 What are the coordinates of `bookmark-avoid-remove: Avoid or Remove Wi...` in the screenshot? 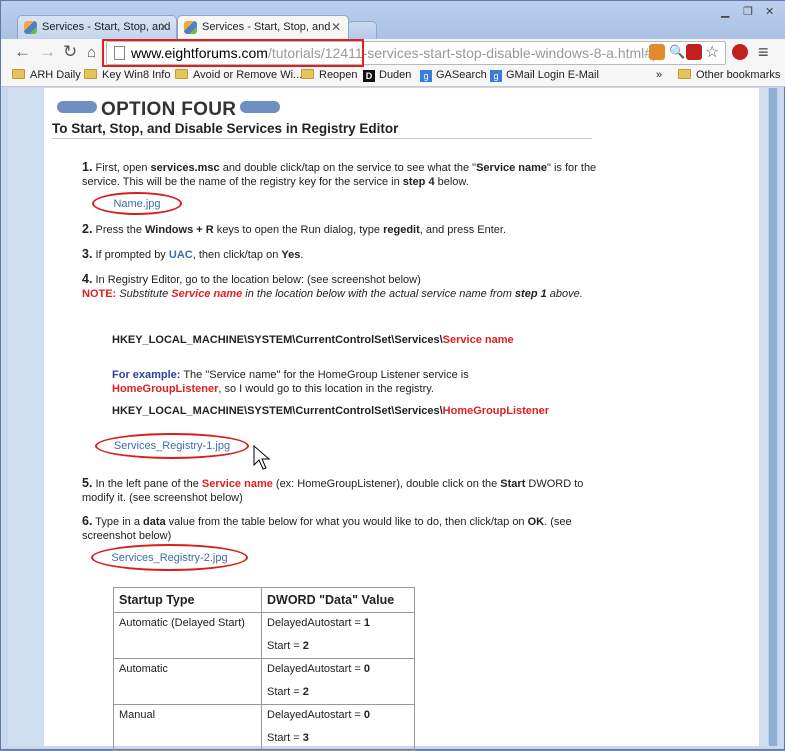 It's located at (238, 75).